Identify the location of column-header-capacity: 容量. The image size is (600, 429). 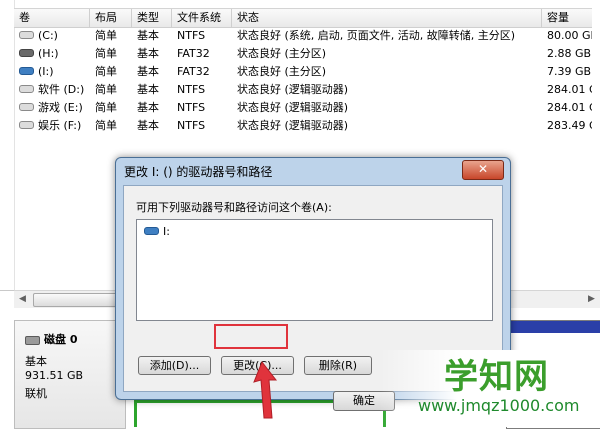
(567, 18).